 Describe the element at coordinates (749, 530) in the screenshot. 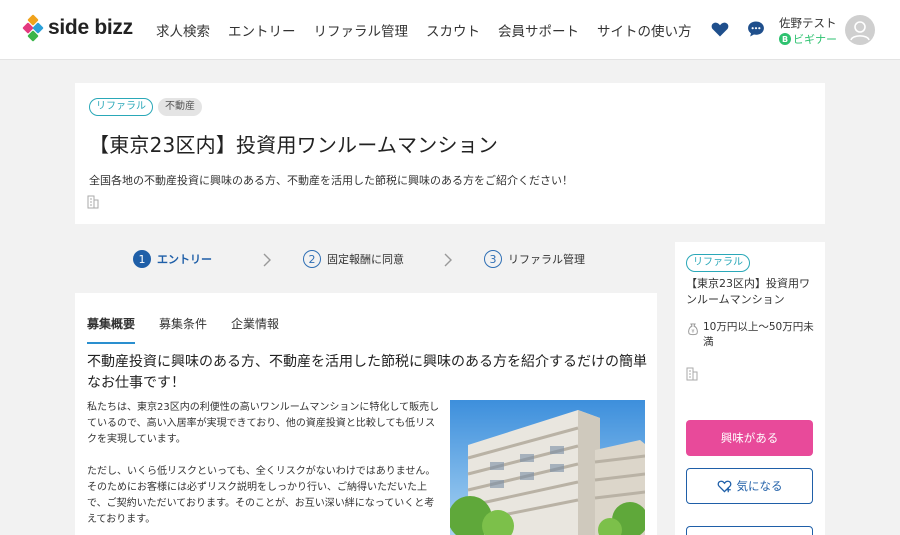

I see `secondary-button` at that location.